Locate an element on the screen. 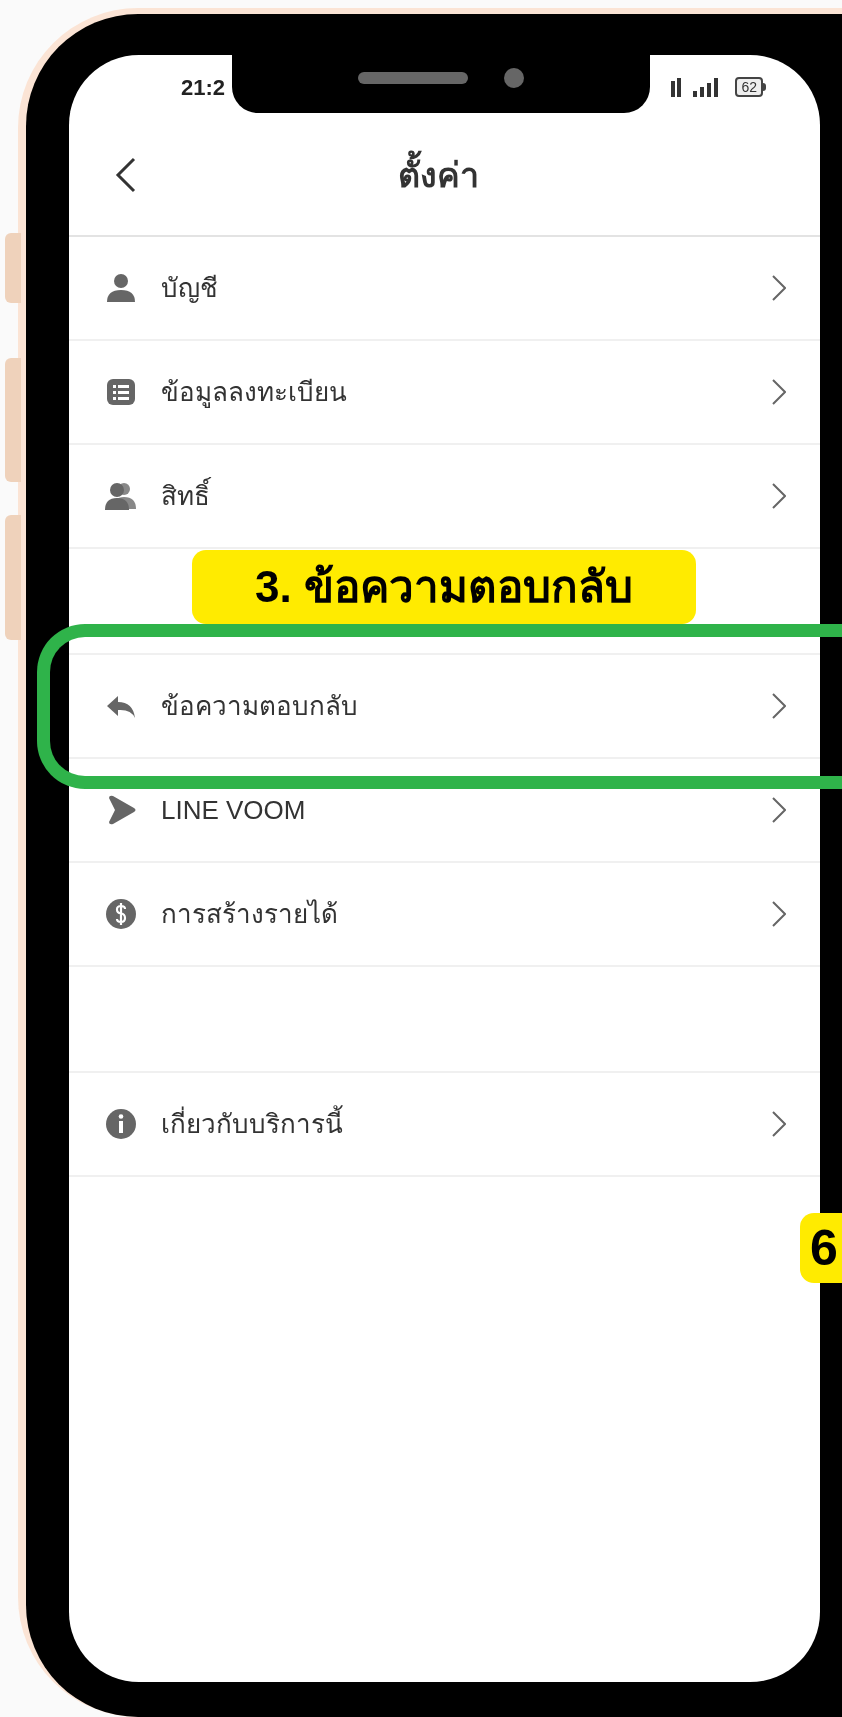  row-label: บัญชี is located at coordinates (190, 288).